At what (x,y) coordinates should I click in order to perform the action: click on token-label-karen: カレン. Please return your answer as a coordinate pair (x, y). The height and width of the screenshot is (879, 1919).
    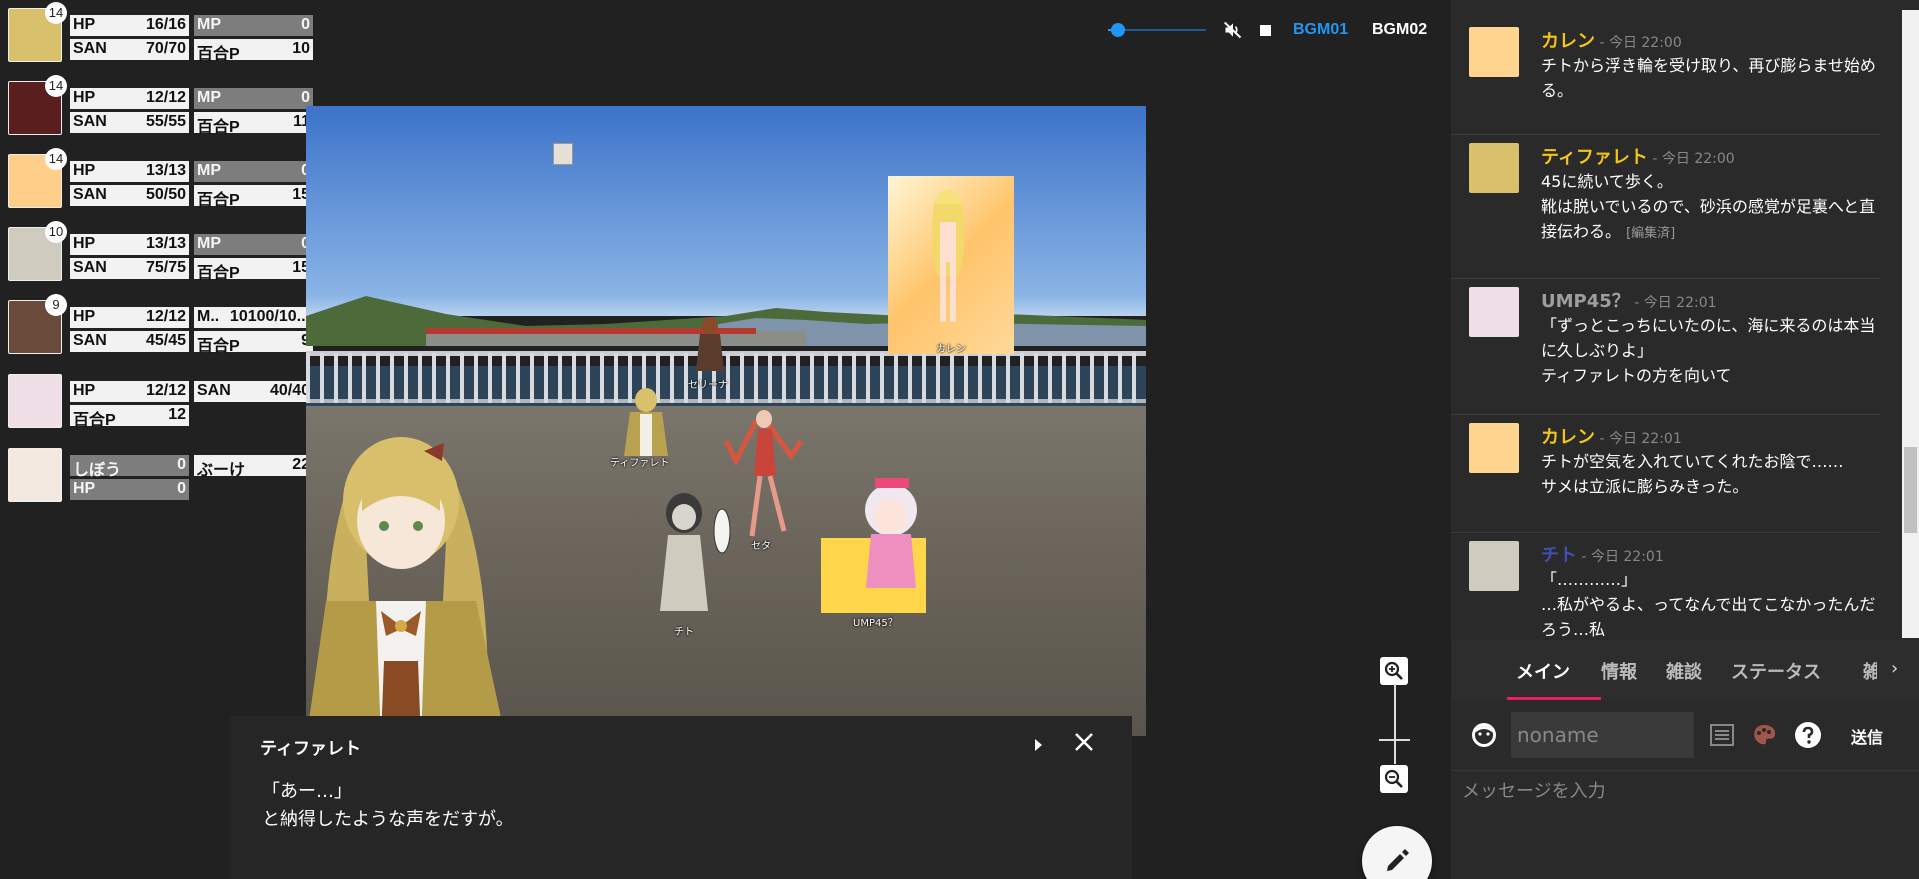
    Looking at the image, I should click on (951, 349).